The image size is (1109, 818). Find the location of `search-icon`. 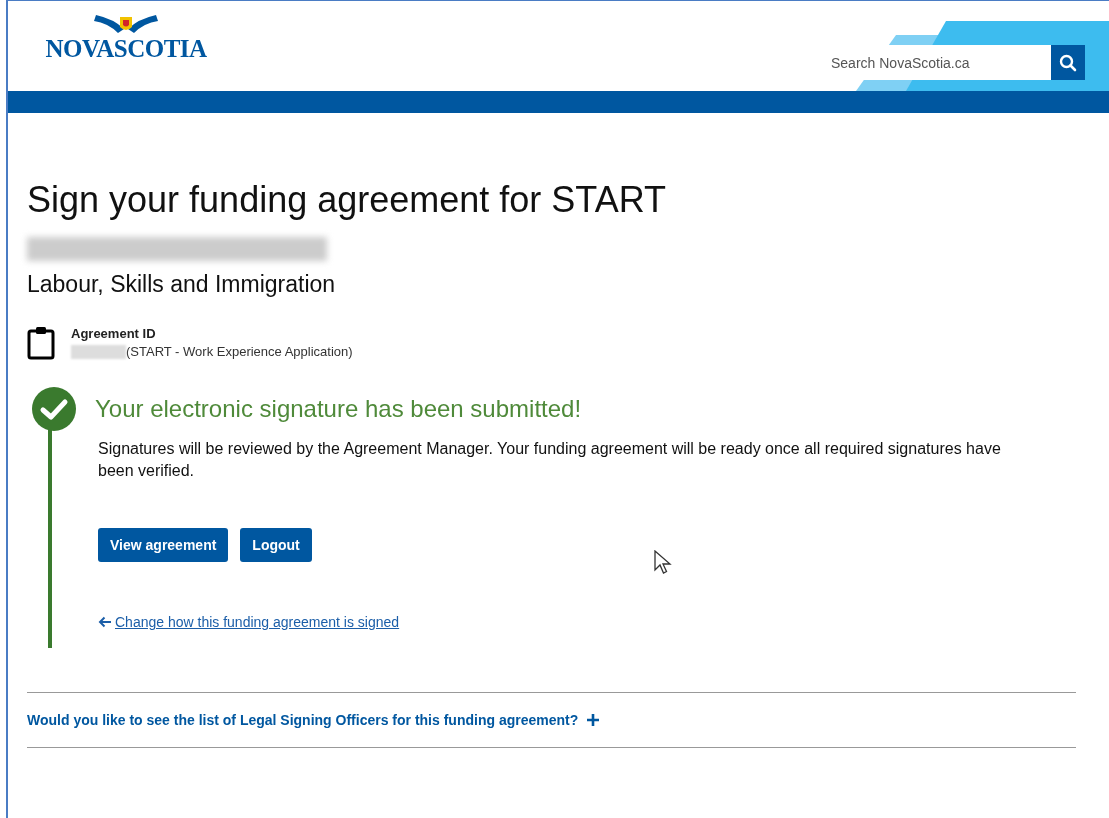

search-icon is located at coordinates (1068, 62).